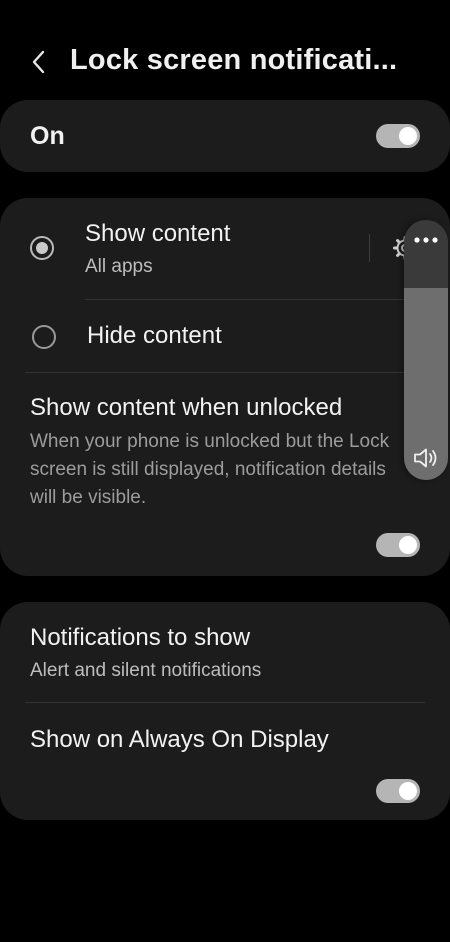 The image size is (450, 942). What do you see at coordinates (179, 739) in the screenshot?
I see `always-on-display-title: Show on Always On Display` at bounding box center [179, 739].